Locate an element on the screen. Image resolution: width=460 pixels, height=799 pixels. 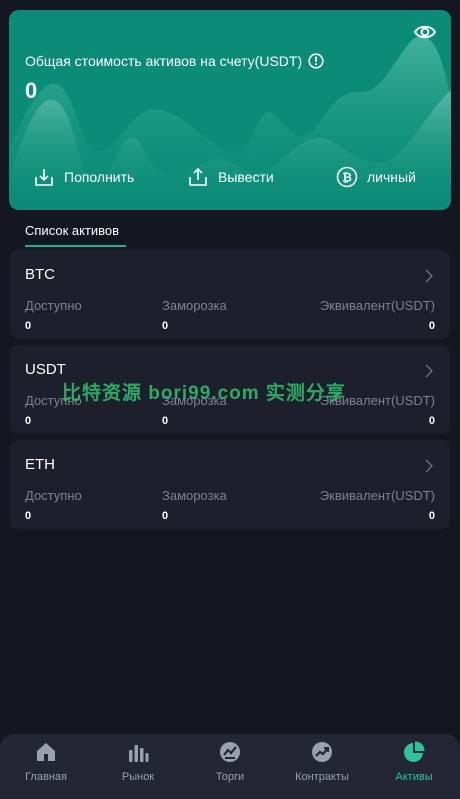
asset-name: ETH is located at coordinates (40, 464).